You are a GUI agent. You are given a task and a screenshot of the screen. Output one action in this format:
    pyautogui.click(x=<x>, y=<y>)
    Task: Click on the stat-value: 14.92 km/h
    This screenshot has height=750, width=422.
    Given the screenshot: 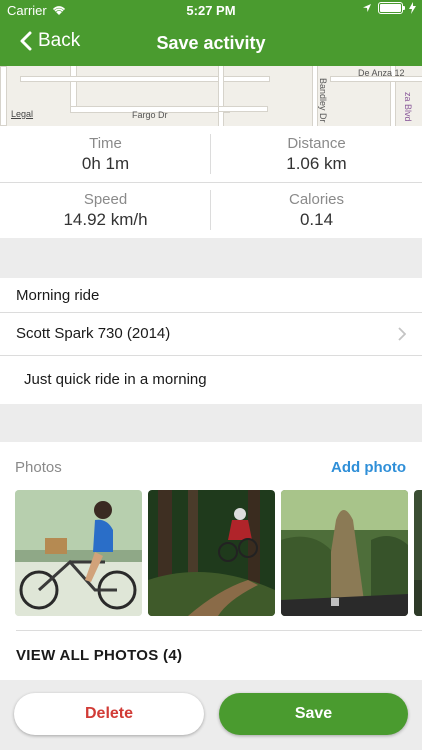 What is the action you would take?
    pyautogui.click(x=105, y=219)
    